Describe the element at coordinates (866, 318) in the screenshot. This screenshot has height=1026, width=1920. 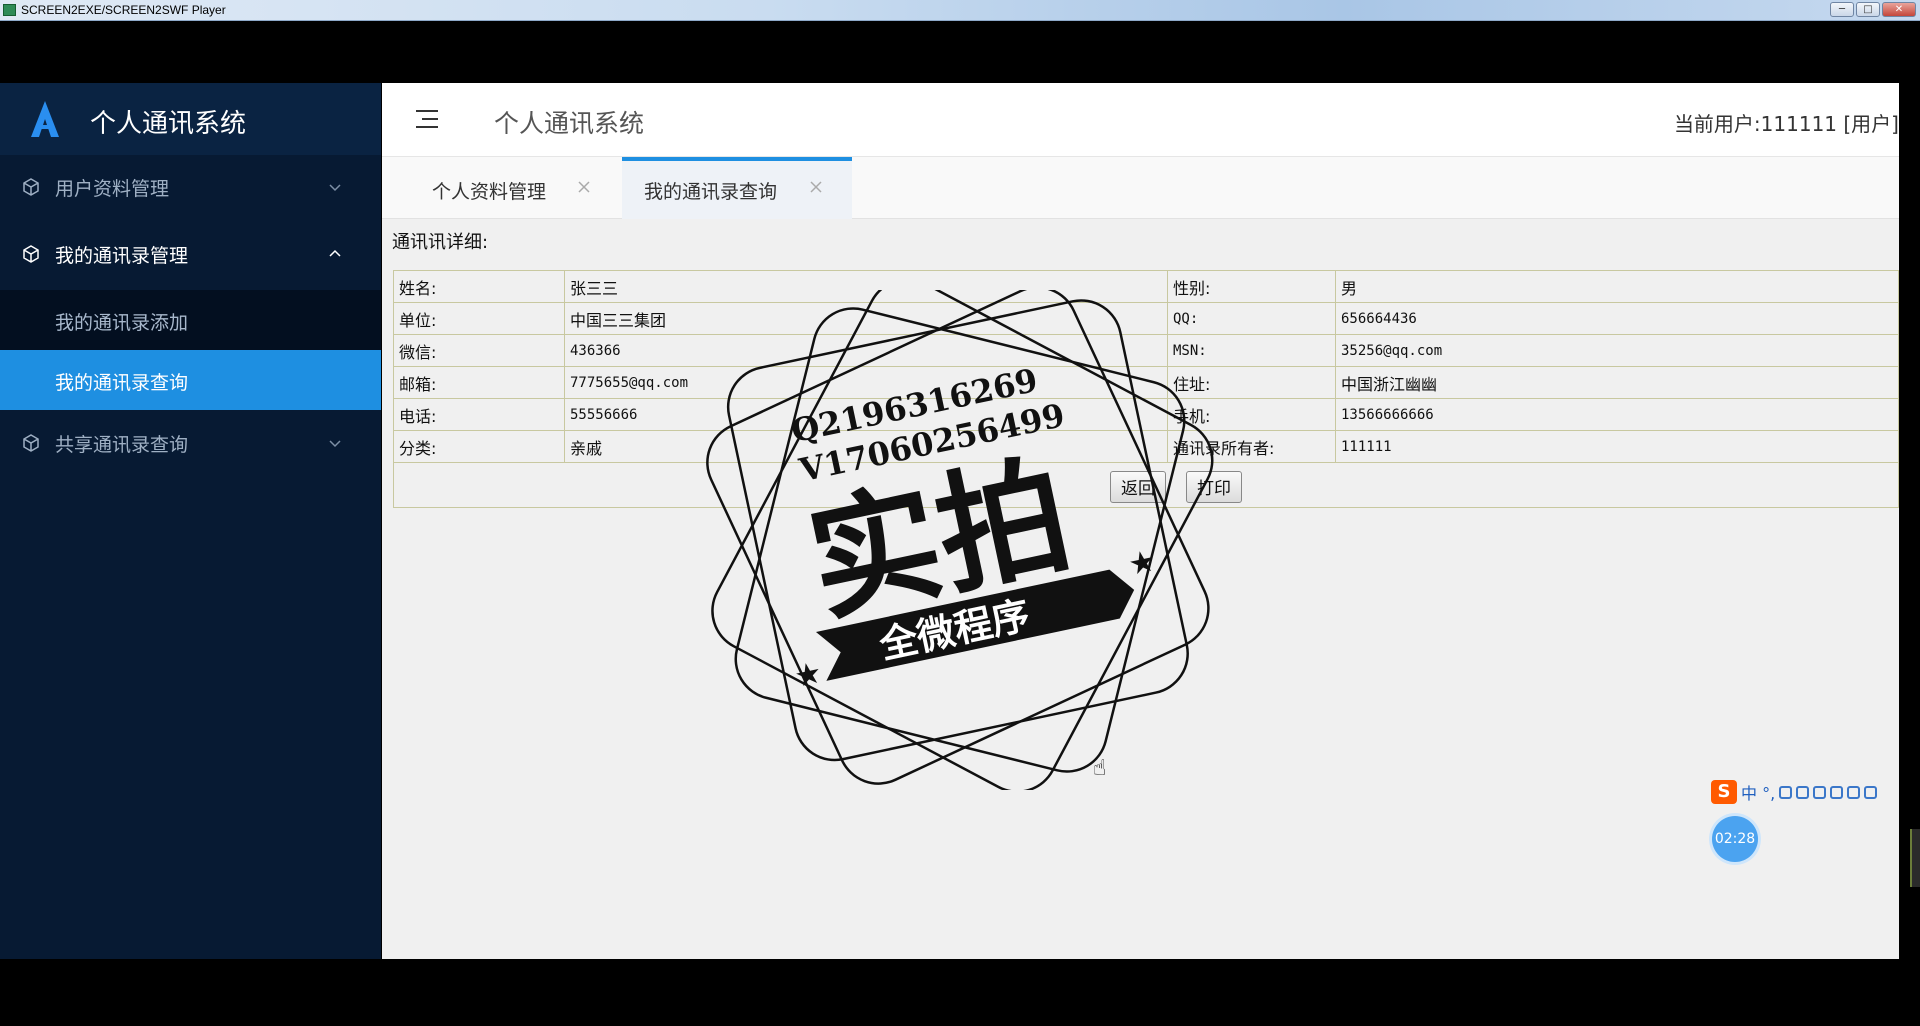
I see `field-value: 中国三三集团` at that location.